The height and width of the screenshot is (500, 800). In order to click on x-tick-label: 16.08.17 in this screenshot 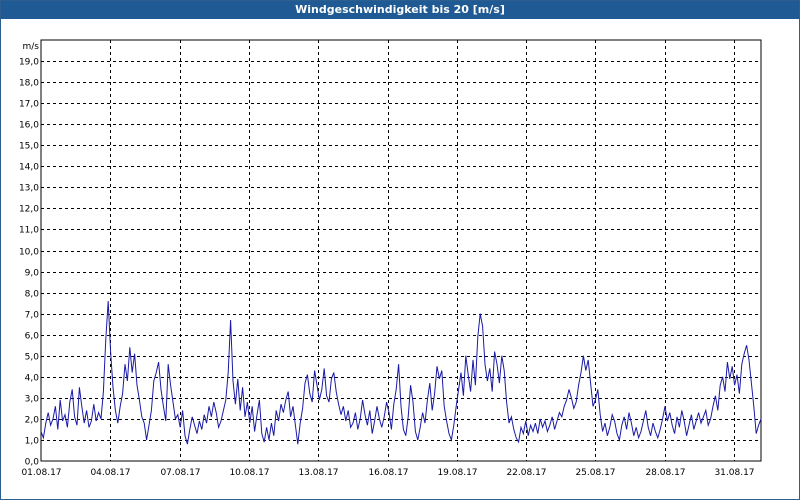, I will do `click(388, 473)`.